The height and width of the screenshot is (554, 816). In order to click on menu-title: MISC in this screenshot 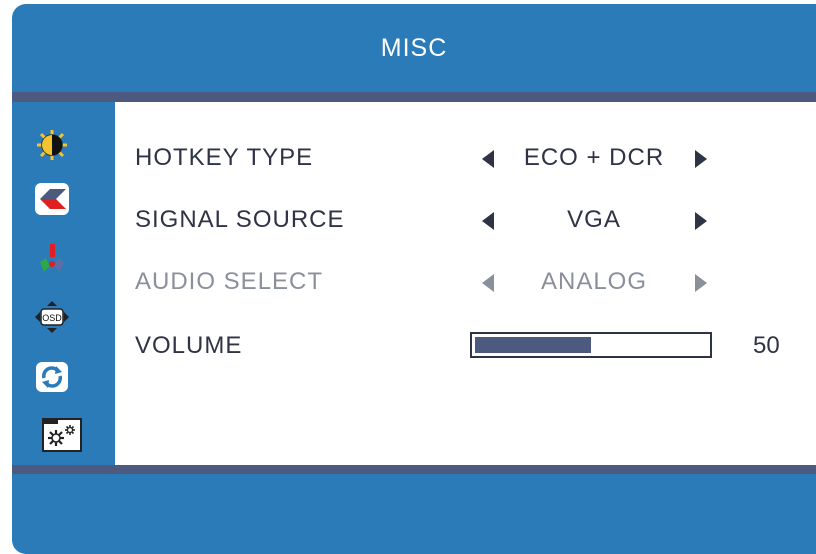, I will do `click(414, 47)`.